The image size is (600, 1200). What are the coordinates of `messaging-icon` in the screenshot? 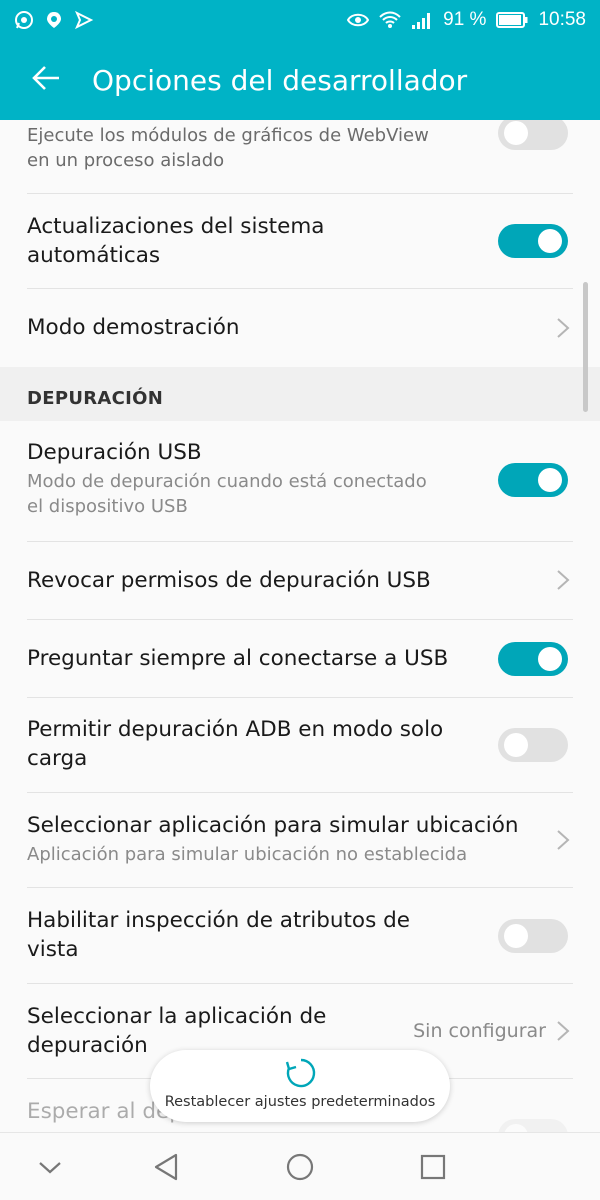 It's located at (84, 20).